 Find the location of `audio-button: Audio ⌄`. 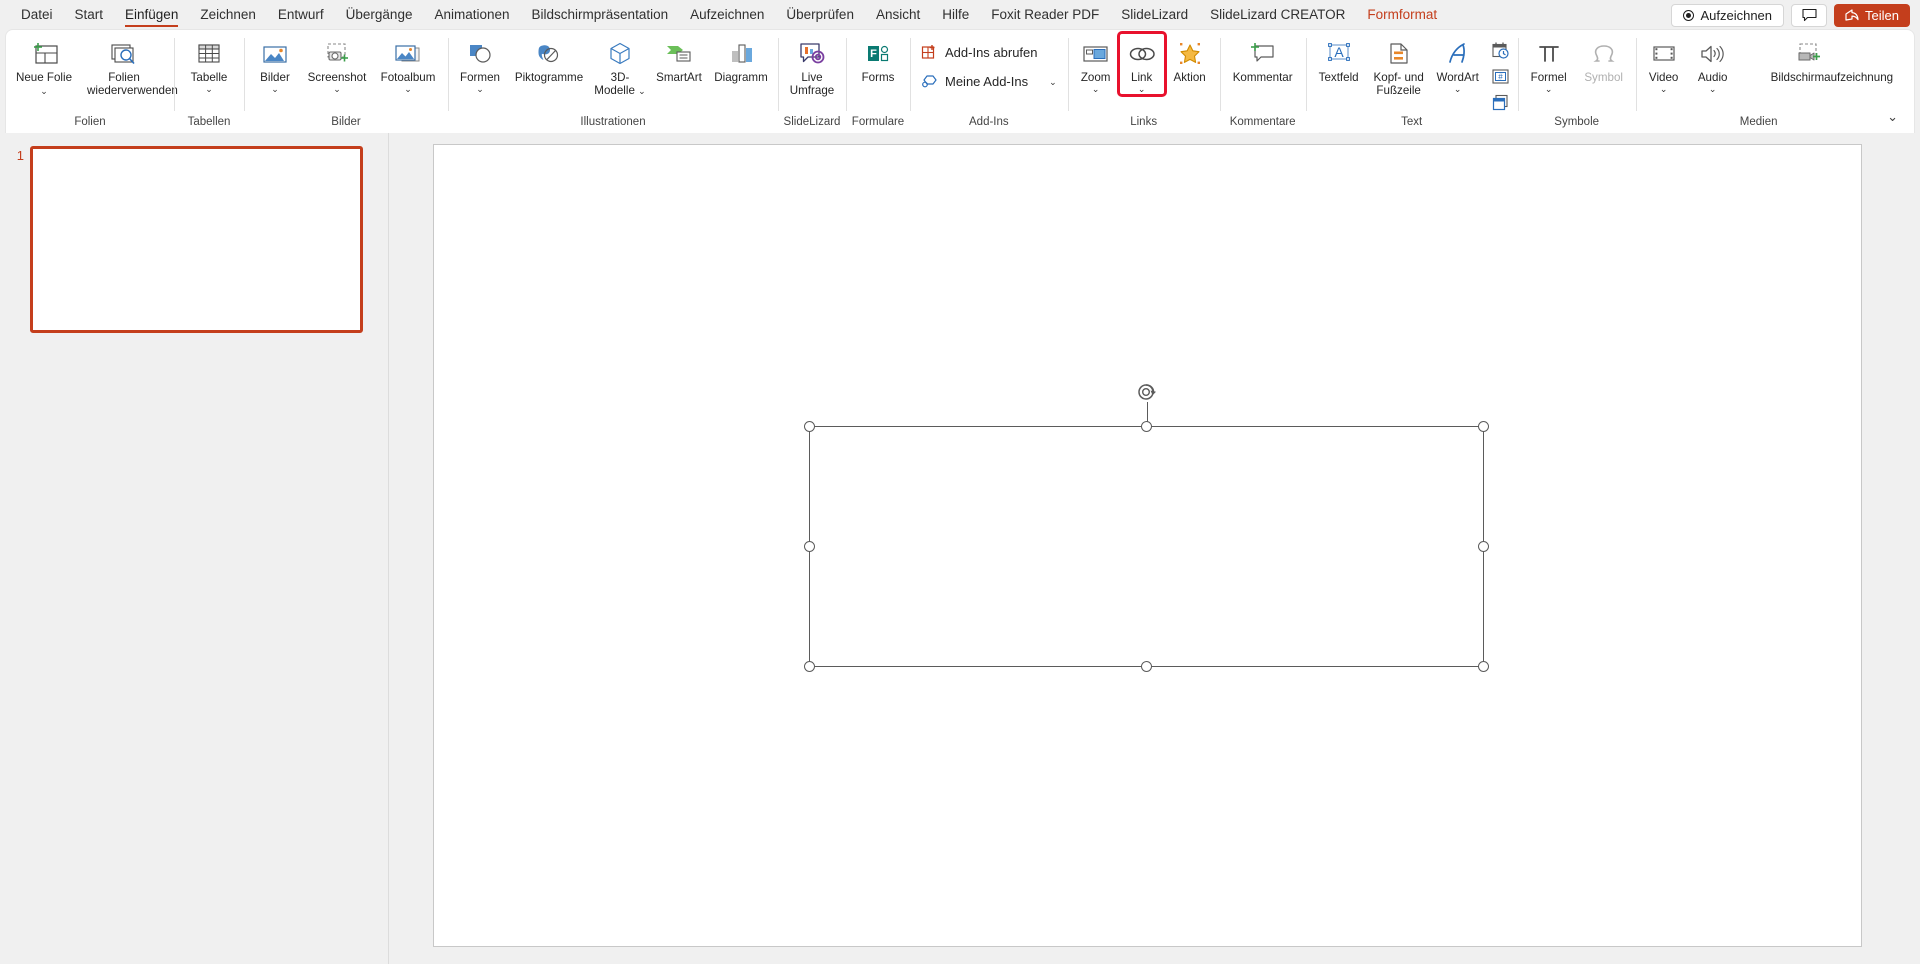

audio-button: Audio ⌄ is located at coordinates (1713, 64).